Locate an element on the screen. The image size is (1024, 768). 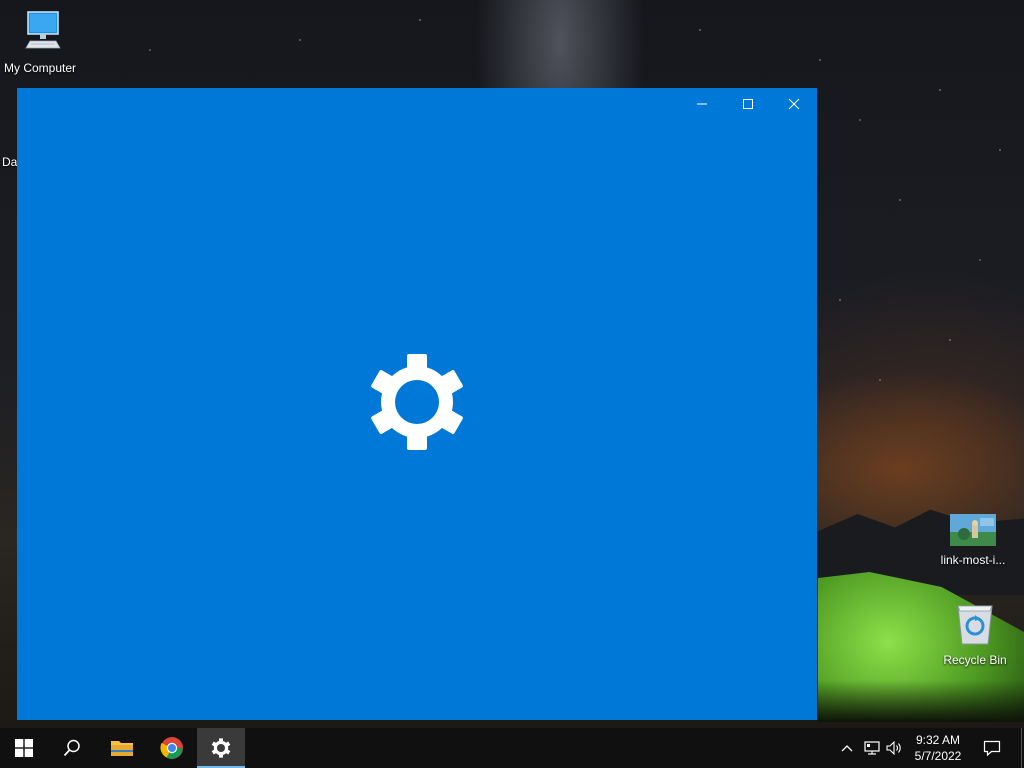
show-hidden-icons-button is located at coordinates (847, 748).